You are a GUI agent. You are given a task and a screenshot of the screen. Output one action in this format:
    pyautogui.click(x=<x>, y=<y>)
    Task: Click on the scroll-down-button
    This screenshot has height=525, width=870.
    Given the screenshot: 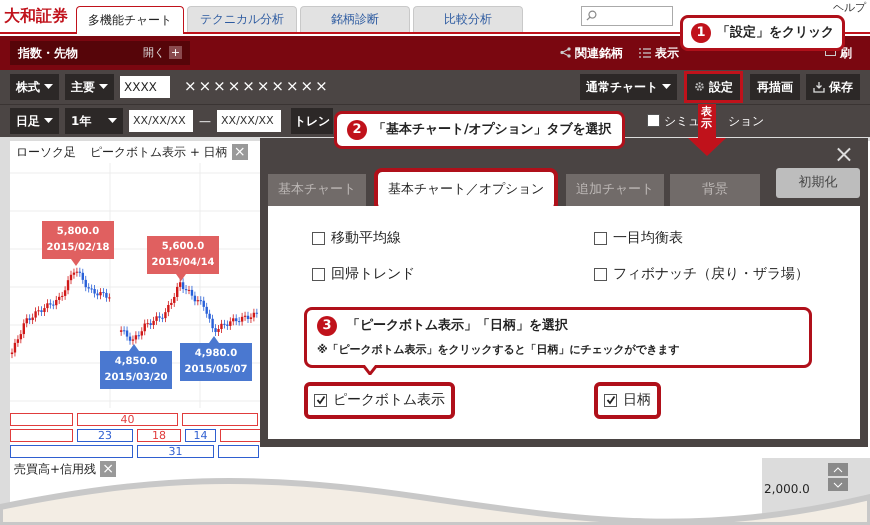 What is the action you would take?
    pyautogui.click(x=838, y=485)
    